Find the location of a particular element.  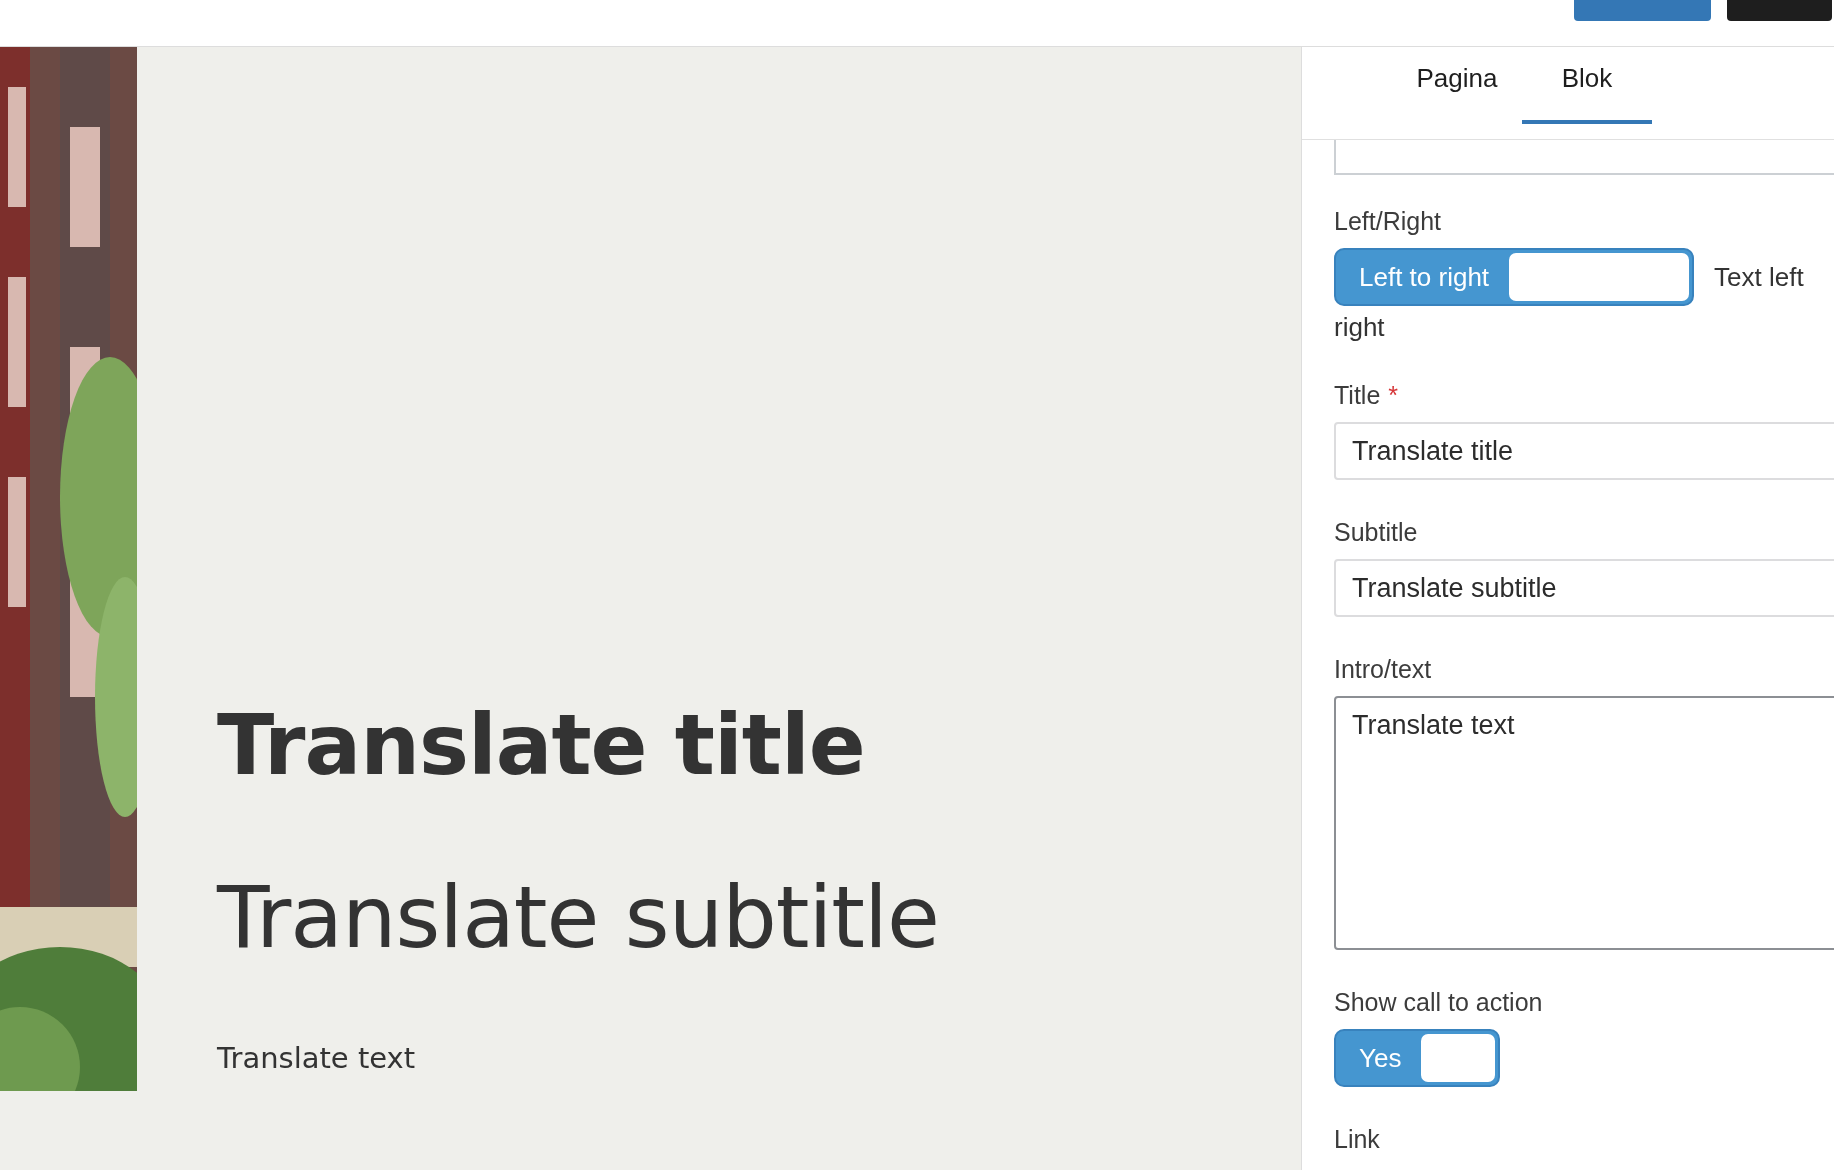

text-area: Translate text is located at coordinates (1584, 823).